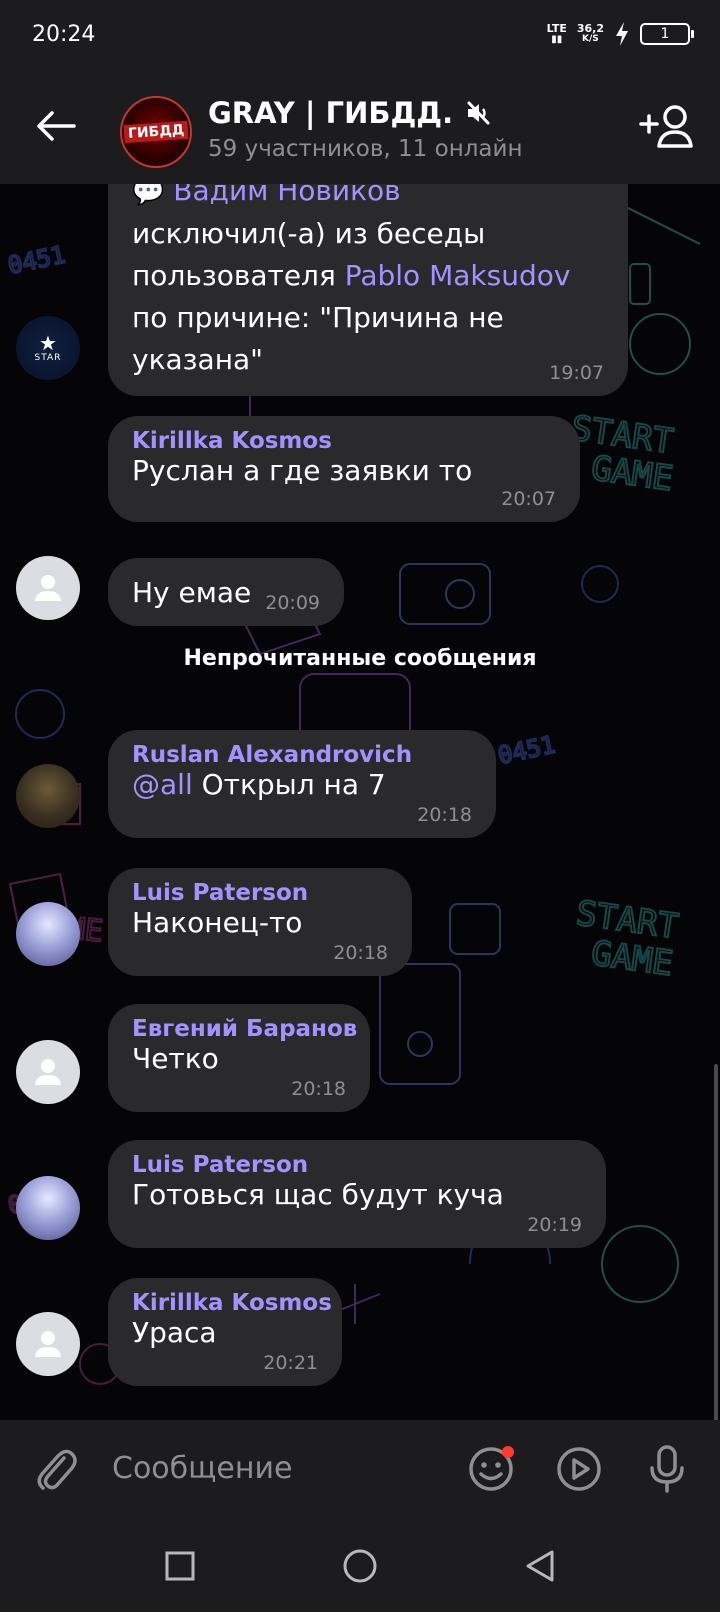  I want to click on signal-icon: ▮▮, so click(557, 39).